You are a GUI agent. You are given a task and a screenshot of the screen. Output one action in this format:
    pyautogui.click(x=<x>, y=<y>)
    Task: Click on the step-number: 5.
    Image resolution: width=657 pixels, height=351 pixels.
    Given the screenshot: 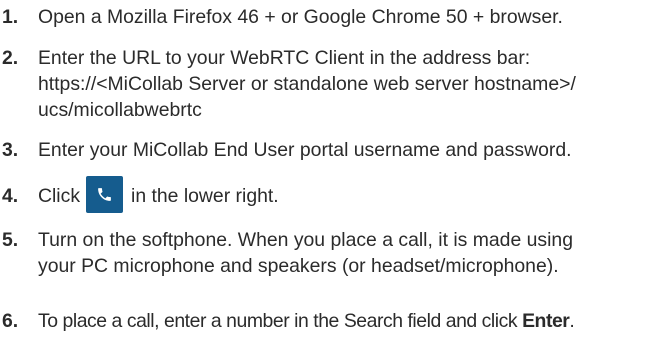 What is the action you would take?
    pyautogui.click(x=10, y=240)
    